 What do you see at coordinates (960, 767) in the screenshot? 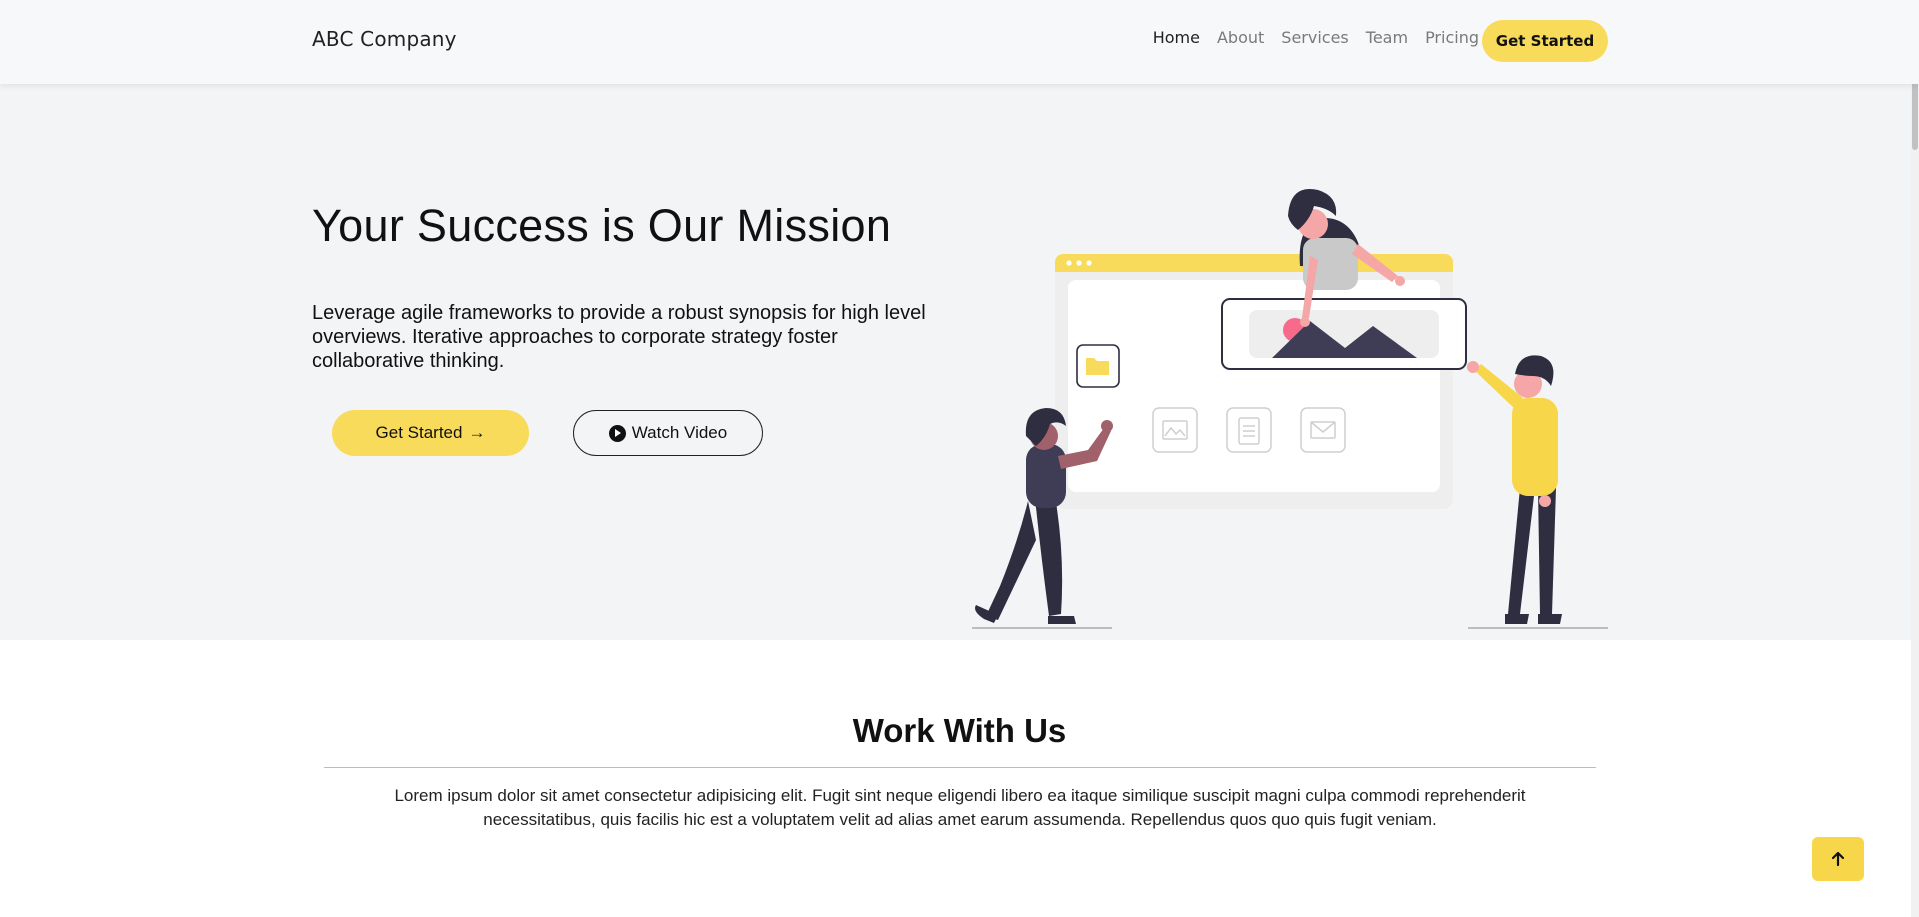
I see `section-divider` at bounding box center [960, 767].